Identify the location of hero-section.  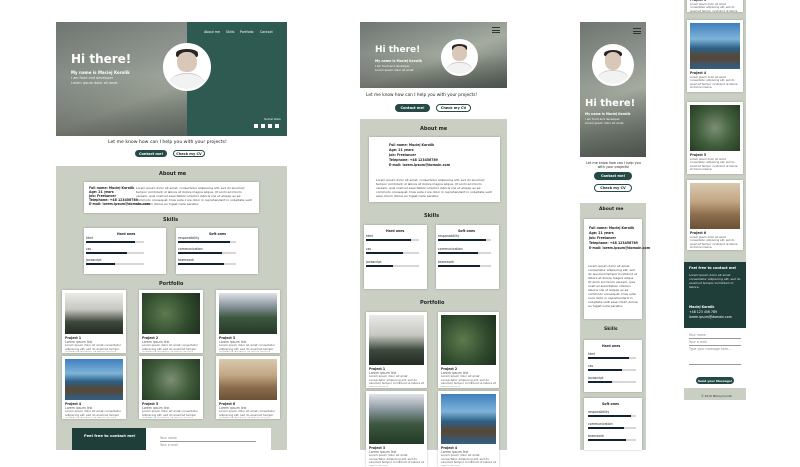
(433, 55).